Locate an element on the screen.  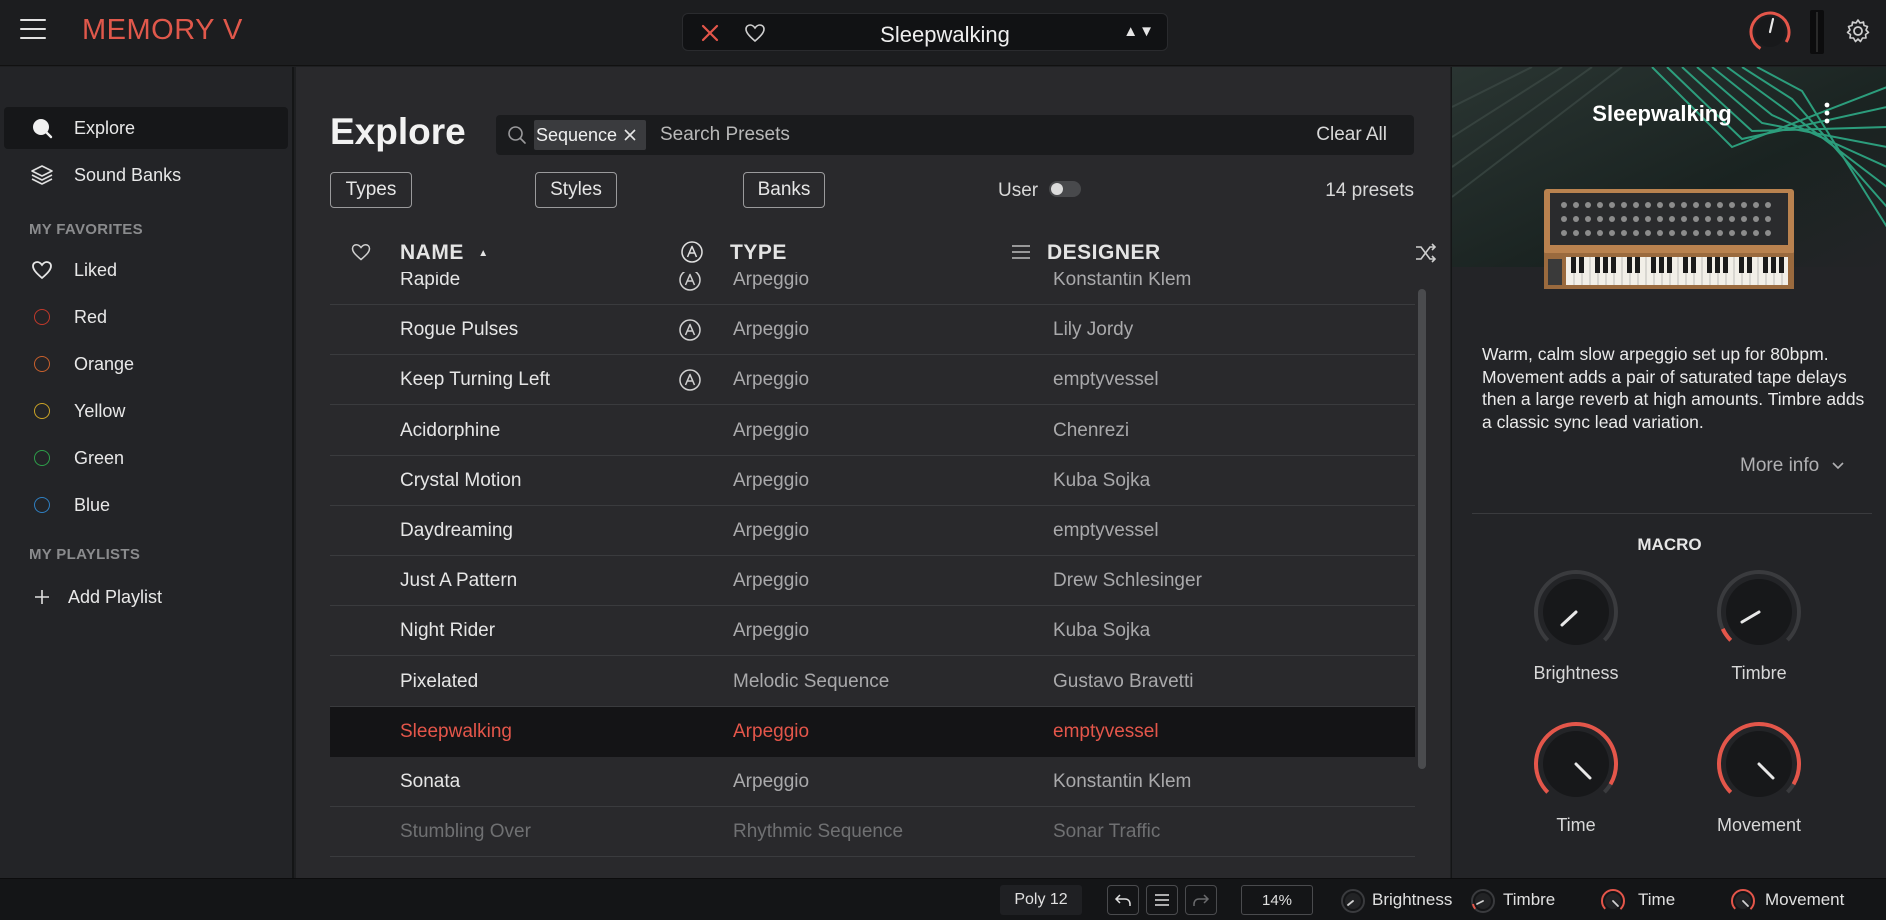
preset-name: Stumbling Over is located at coordinates (465, 832).